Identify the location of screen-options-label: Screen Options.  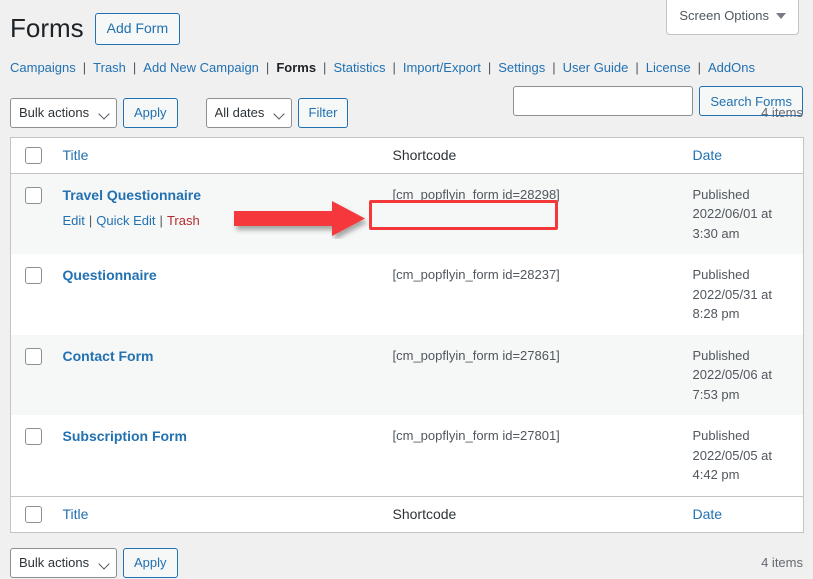
(724, 15).